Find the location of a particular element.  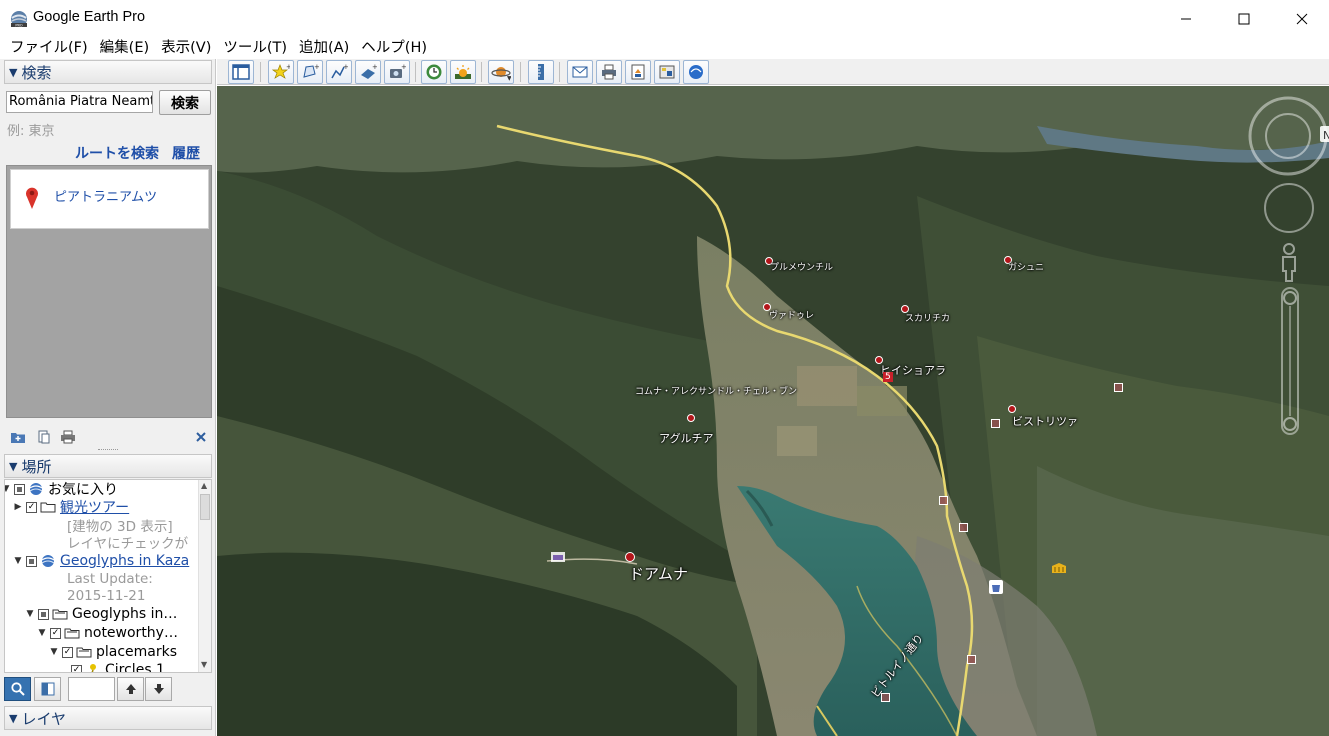

place-label-bistrita: ビストリツァ is located at coordinates (1045, 421).